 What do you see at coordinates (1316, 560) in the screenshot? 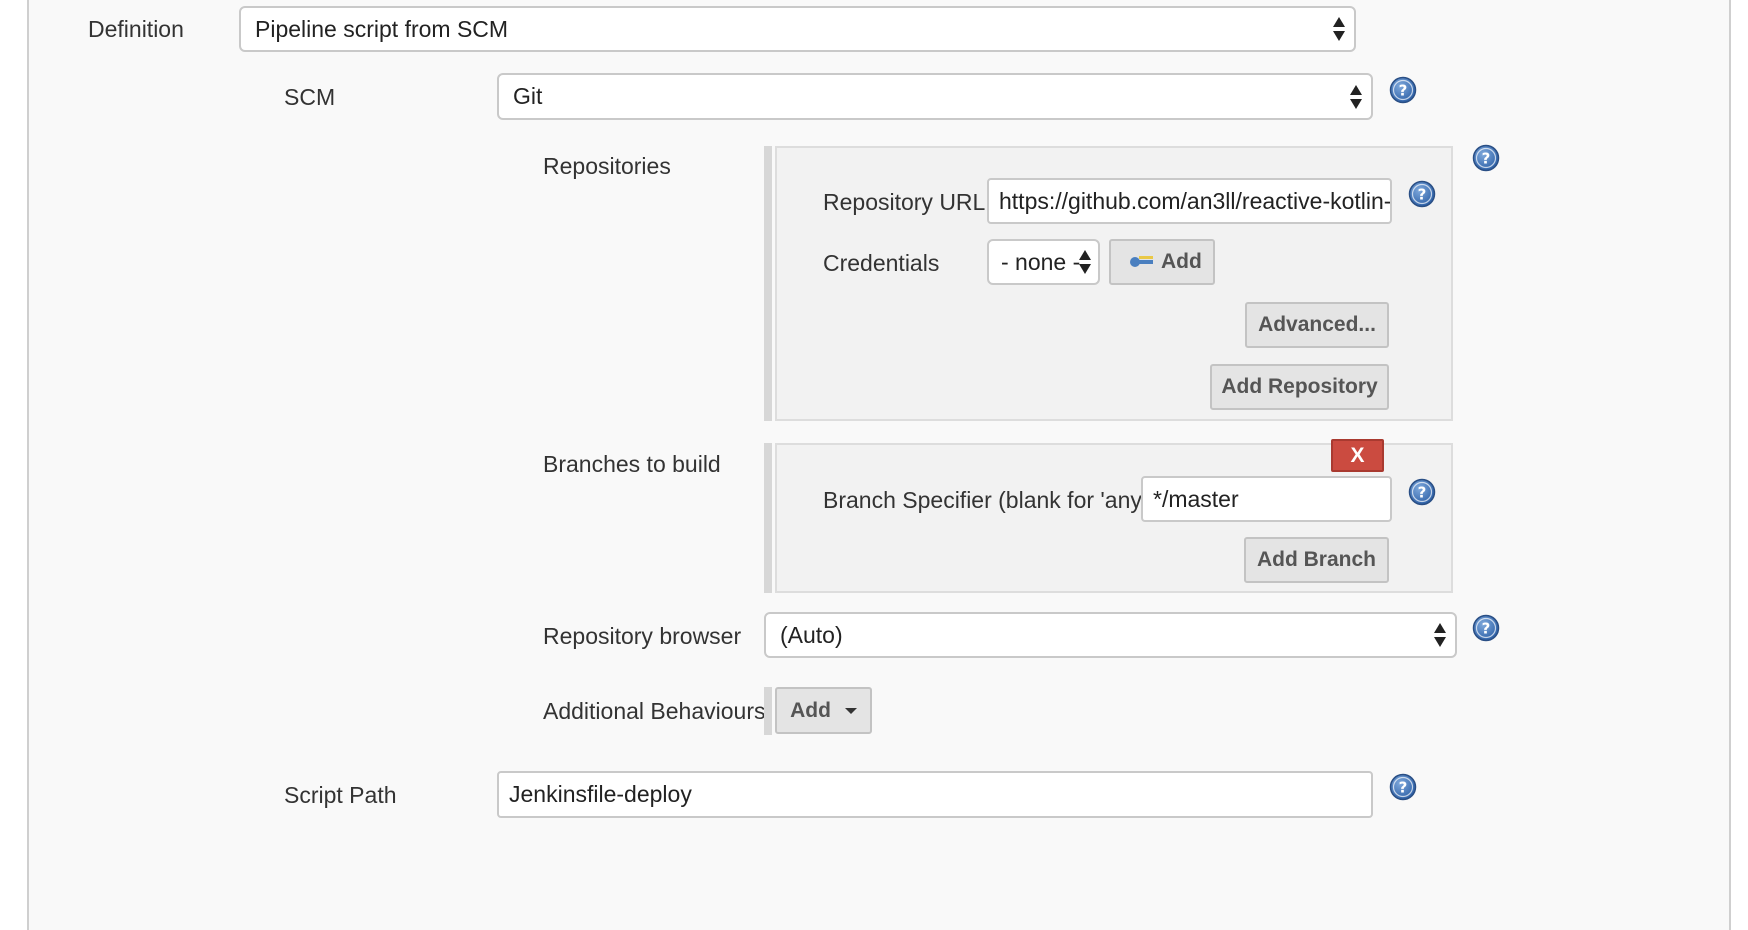
I see `add-branch-button: Add Branch` at bounding box center [1316, 560].